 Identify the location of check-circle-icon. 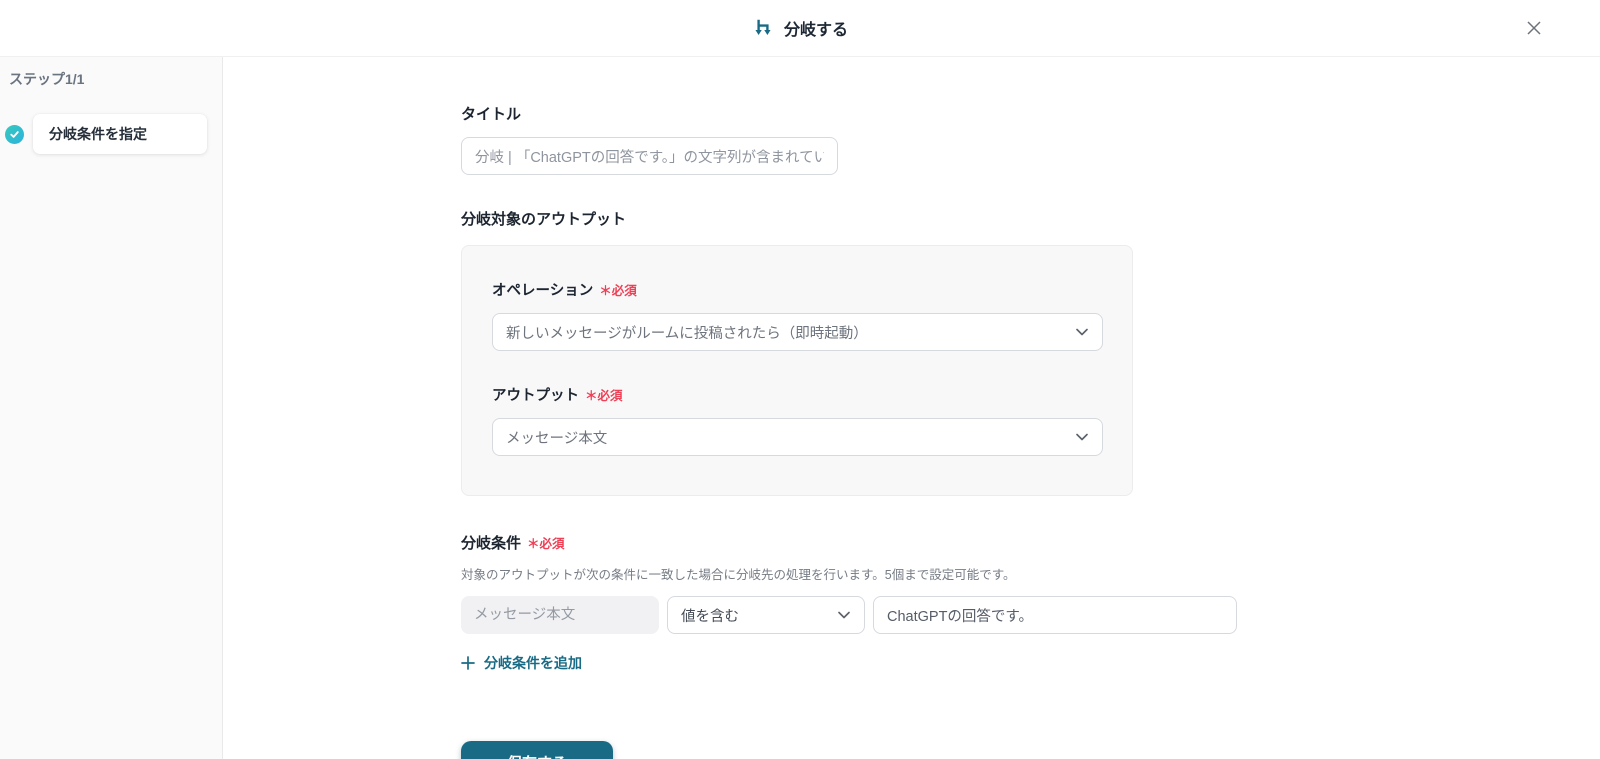
(14, 134).